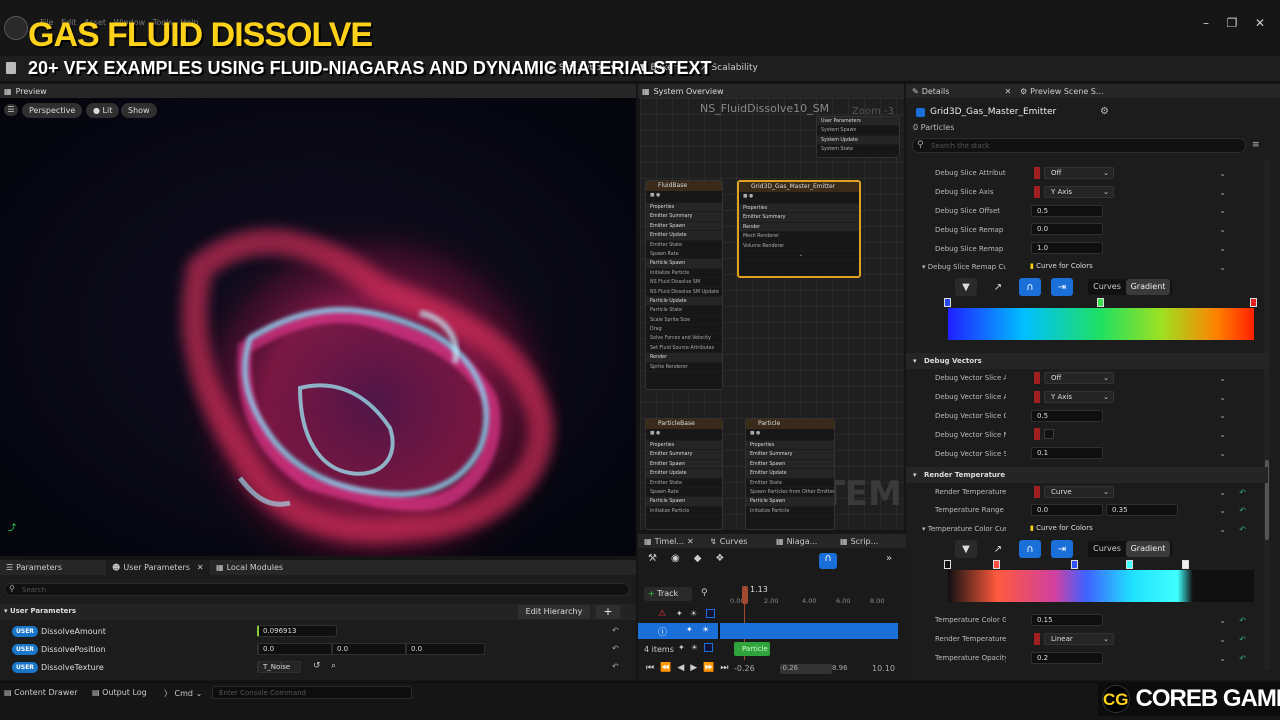 This screenshot has width=1280, height=720. I want to click on snap-settings-icon: ❖, so click(719, 558).